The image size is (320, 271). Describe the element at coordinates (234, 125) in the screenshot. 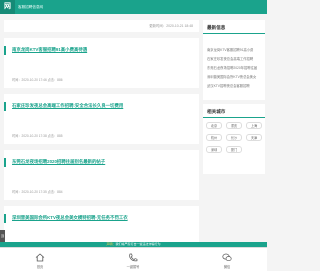

I see `city-tag: 重庆` at that location.